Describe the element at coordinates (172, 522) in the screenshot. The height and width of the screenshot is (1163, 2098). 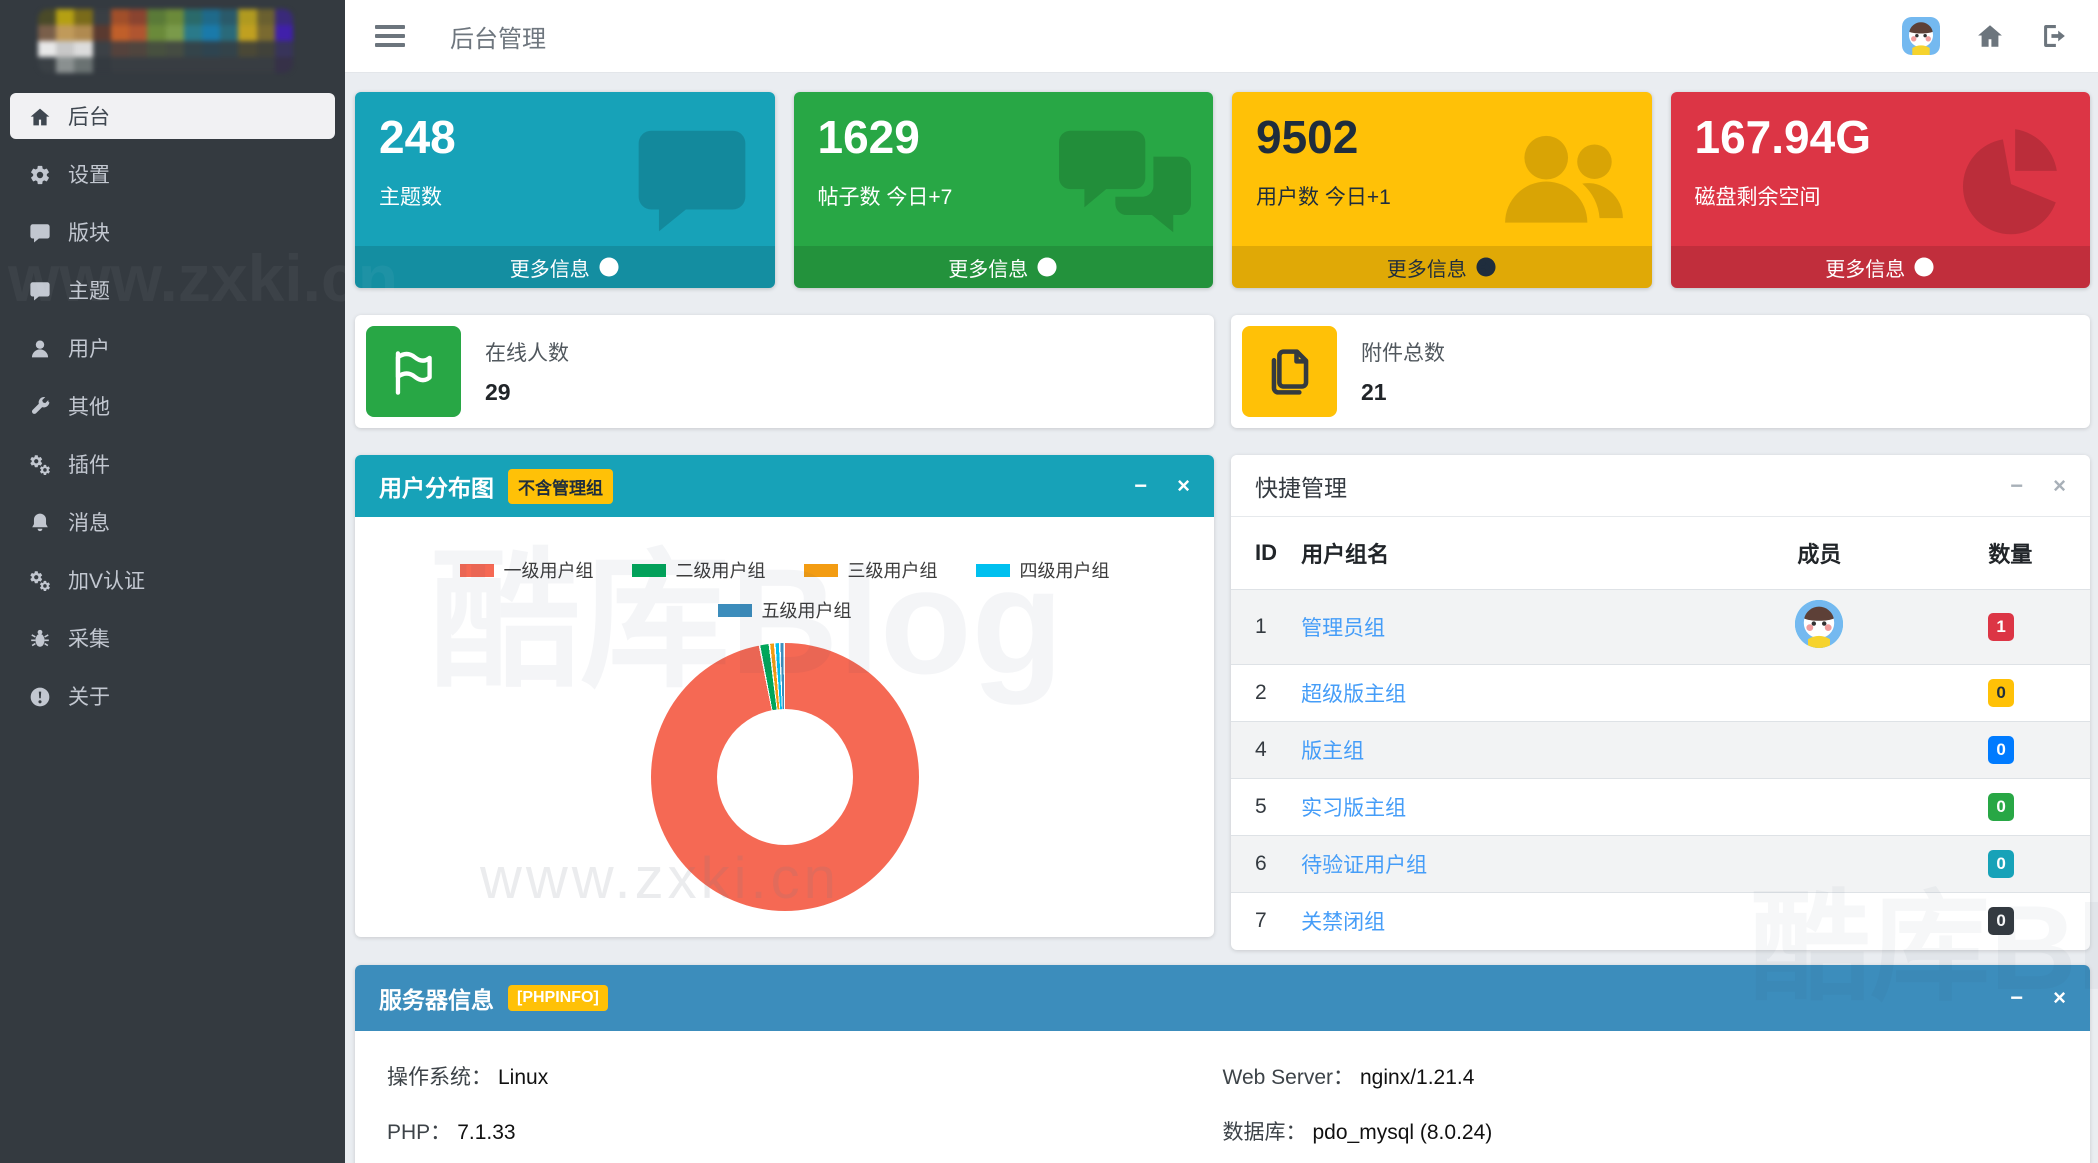
I see `sidebar-item-messages: 消息` at that location.